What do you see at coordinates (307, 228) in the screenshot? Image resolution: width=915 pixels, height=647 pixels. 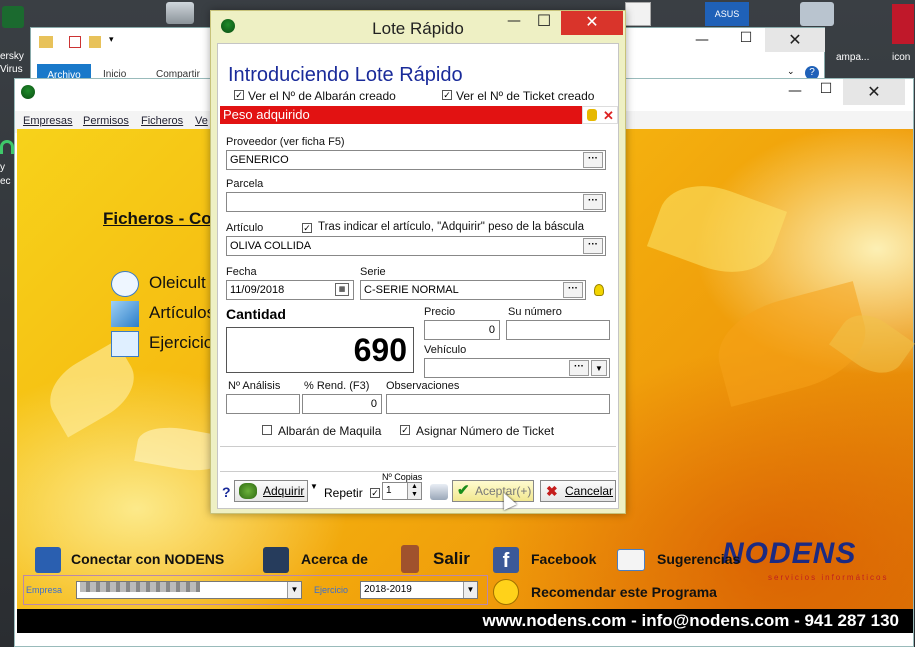 I see `adquirir-peso-checkbox: ✓` at bounding box center [307, 228].